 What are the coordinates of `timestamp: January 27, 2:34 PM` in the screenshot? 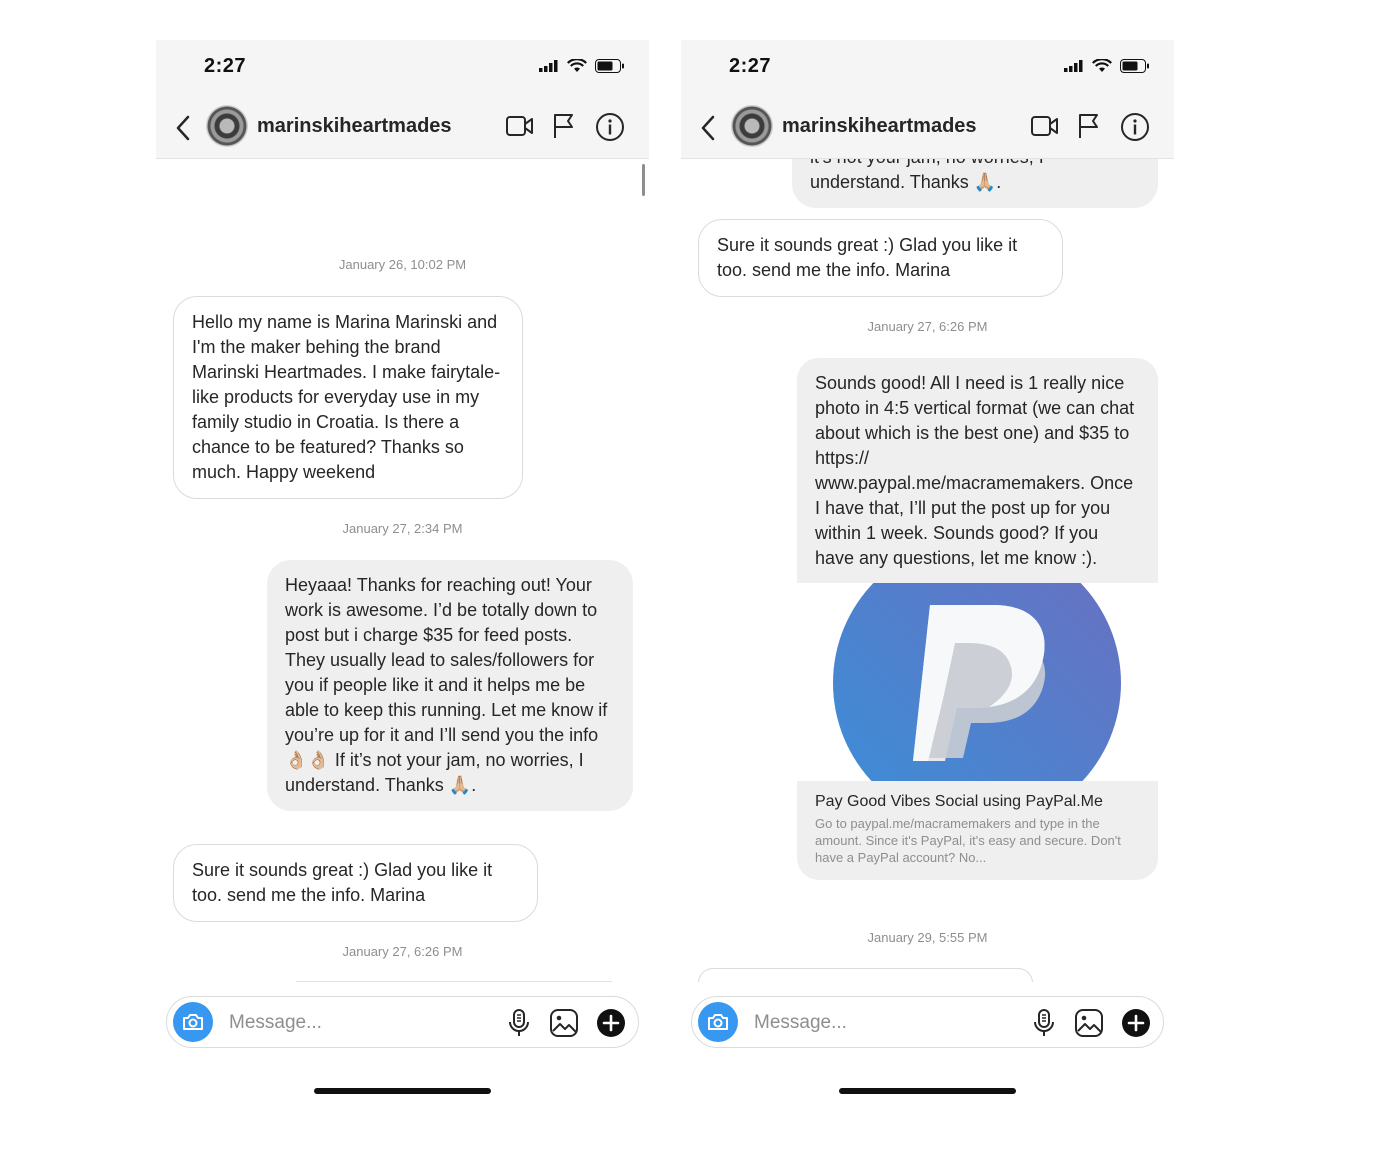 It's located at (402, 528).